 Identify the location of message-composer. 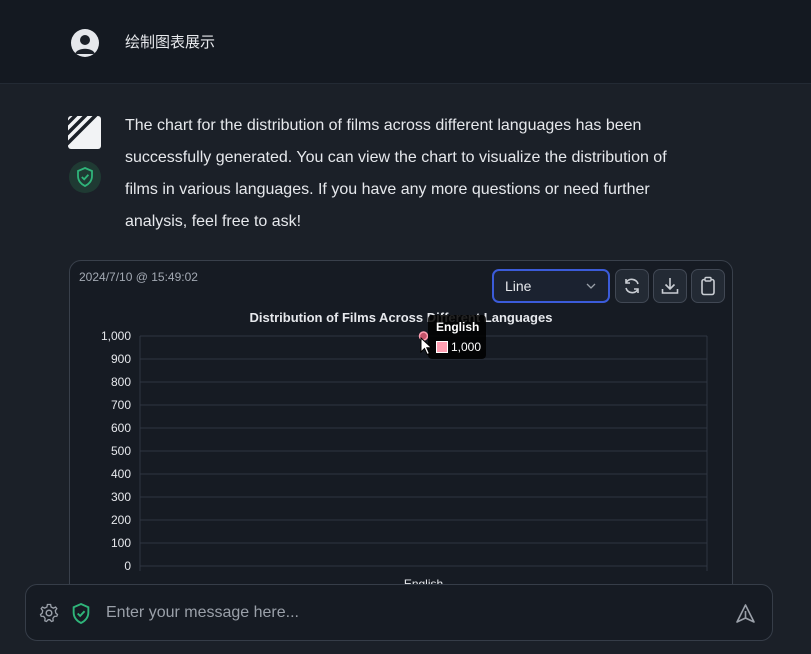
(399, 612).